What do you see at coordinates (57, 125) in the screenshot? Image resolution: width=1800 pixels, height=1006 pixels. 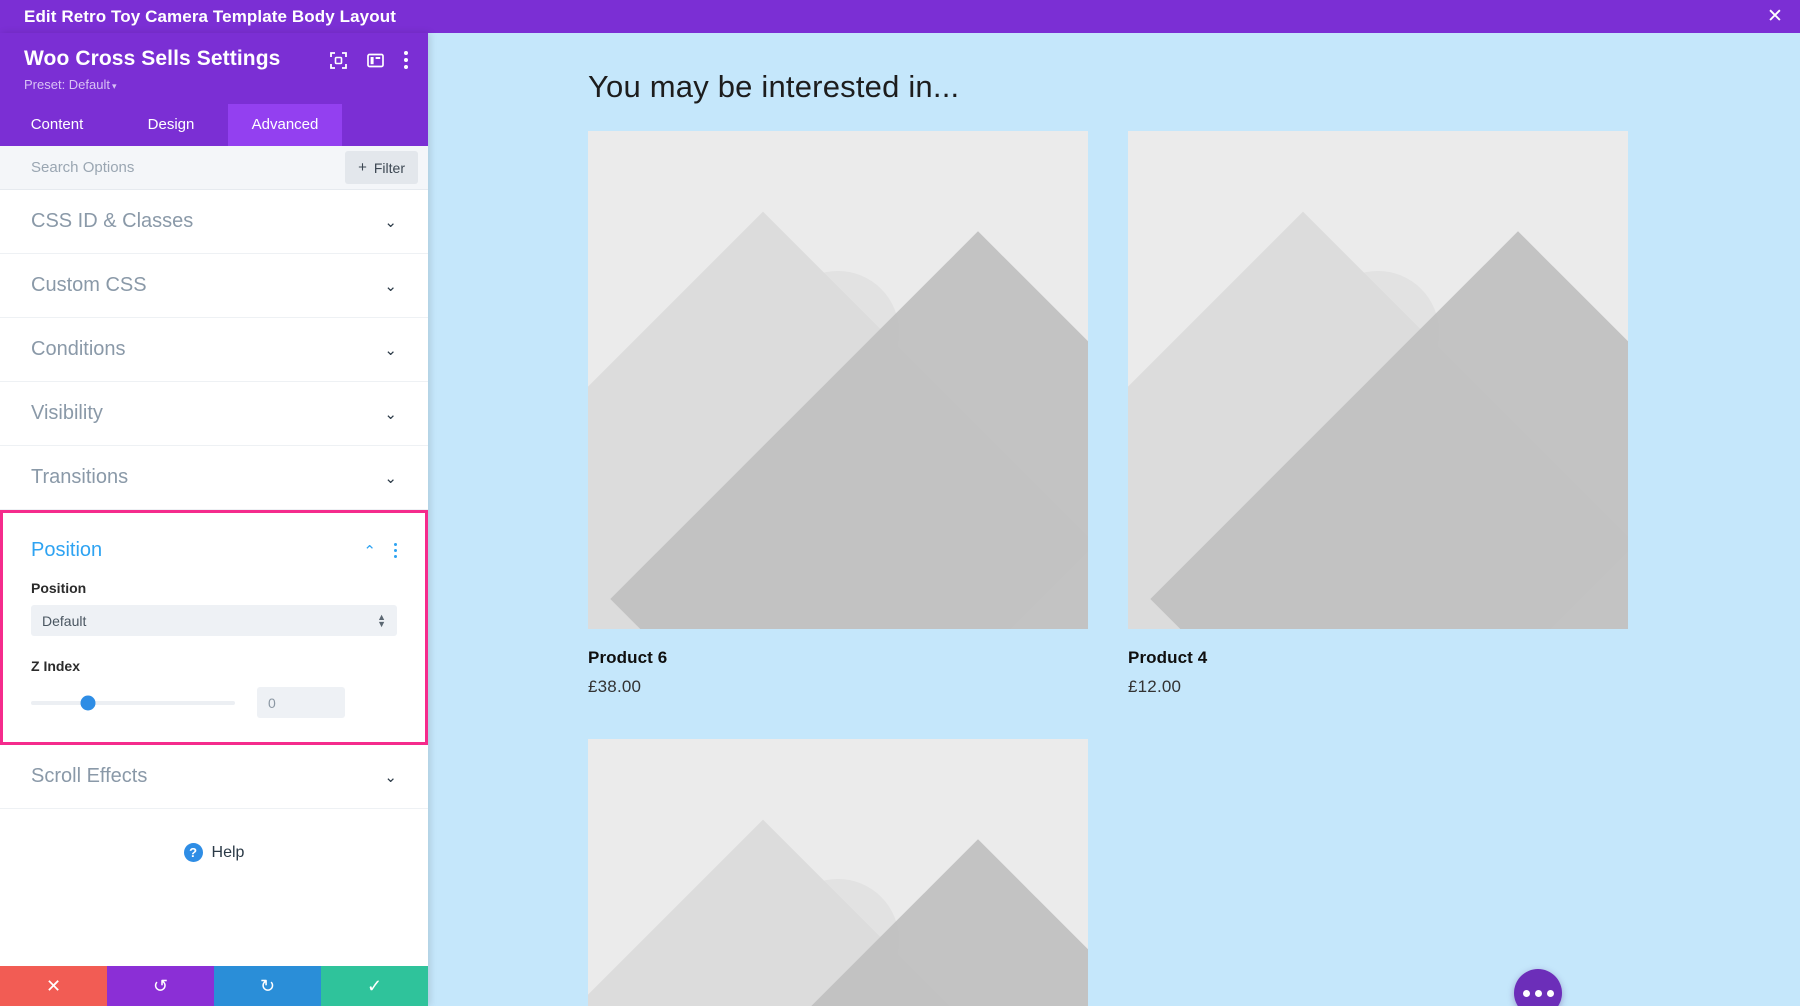 I see `tab-content: Content` at bounding box center [57, 125].